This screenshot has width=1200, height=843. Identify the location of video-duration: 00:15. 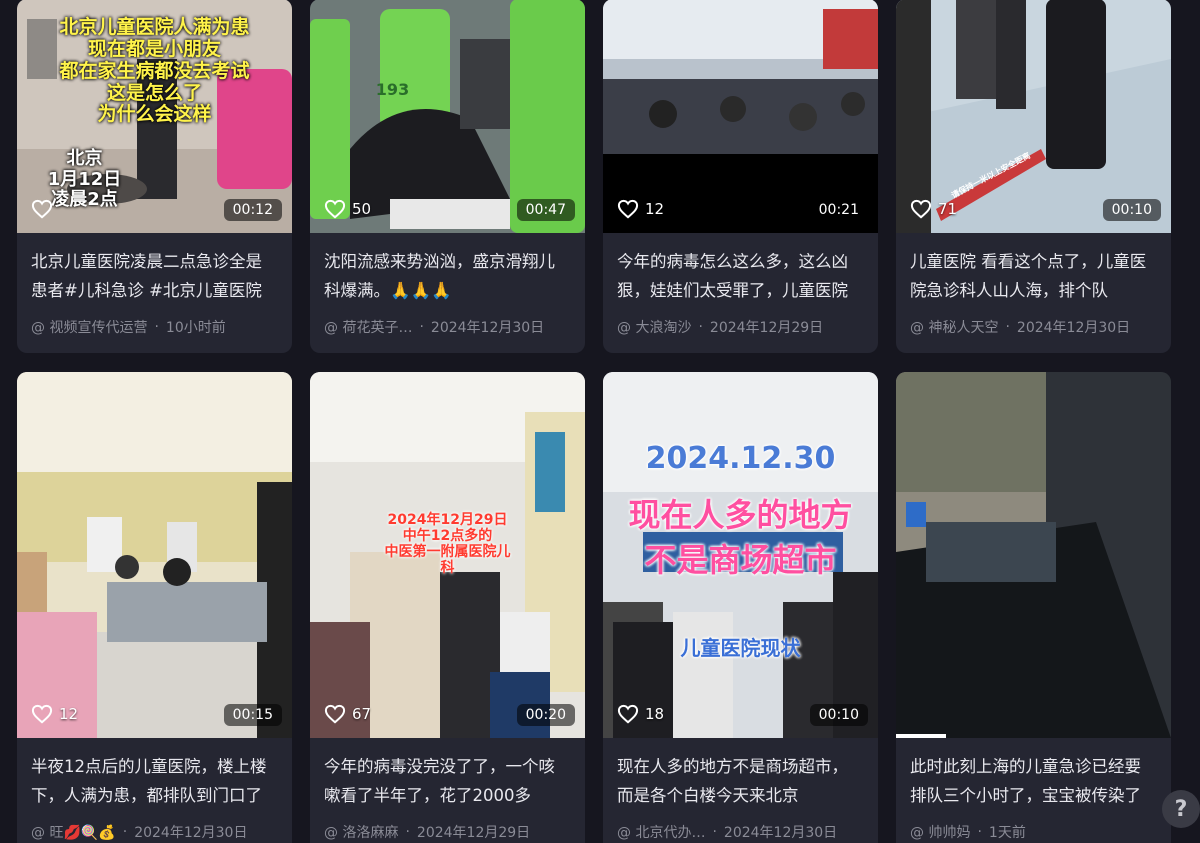
(252, 715).